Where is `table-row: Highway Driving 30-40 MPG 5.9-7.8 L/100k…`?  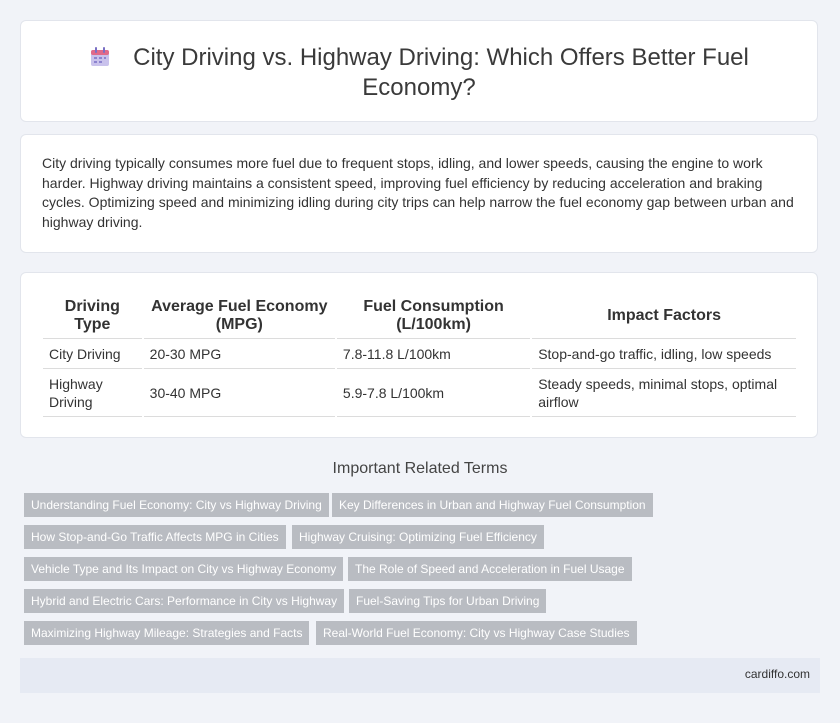
table-row: Highway Driving 30-40 MPG 5.9-7.8 L/100k… is located at coordinates (419, 393).